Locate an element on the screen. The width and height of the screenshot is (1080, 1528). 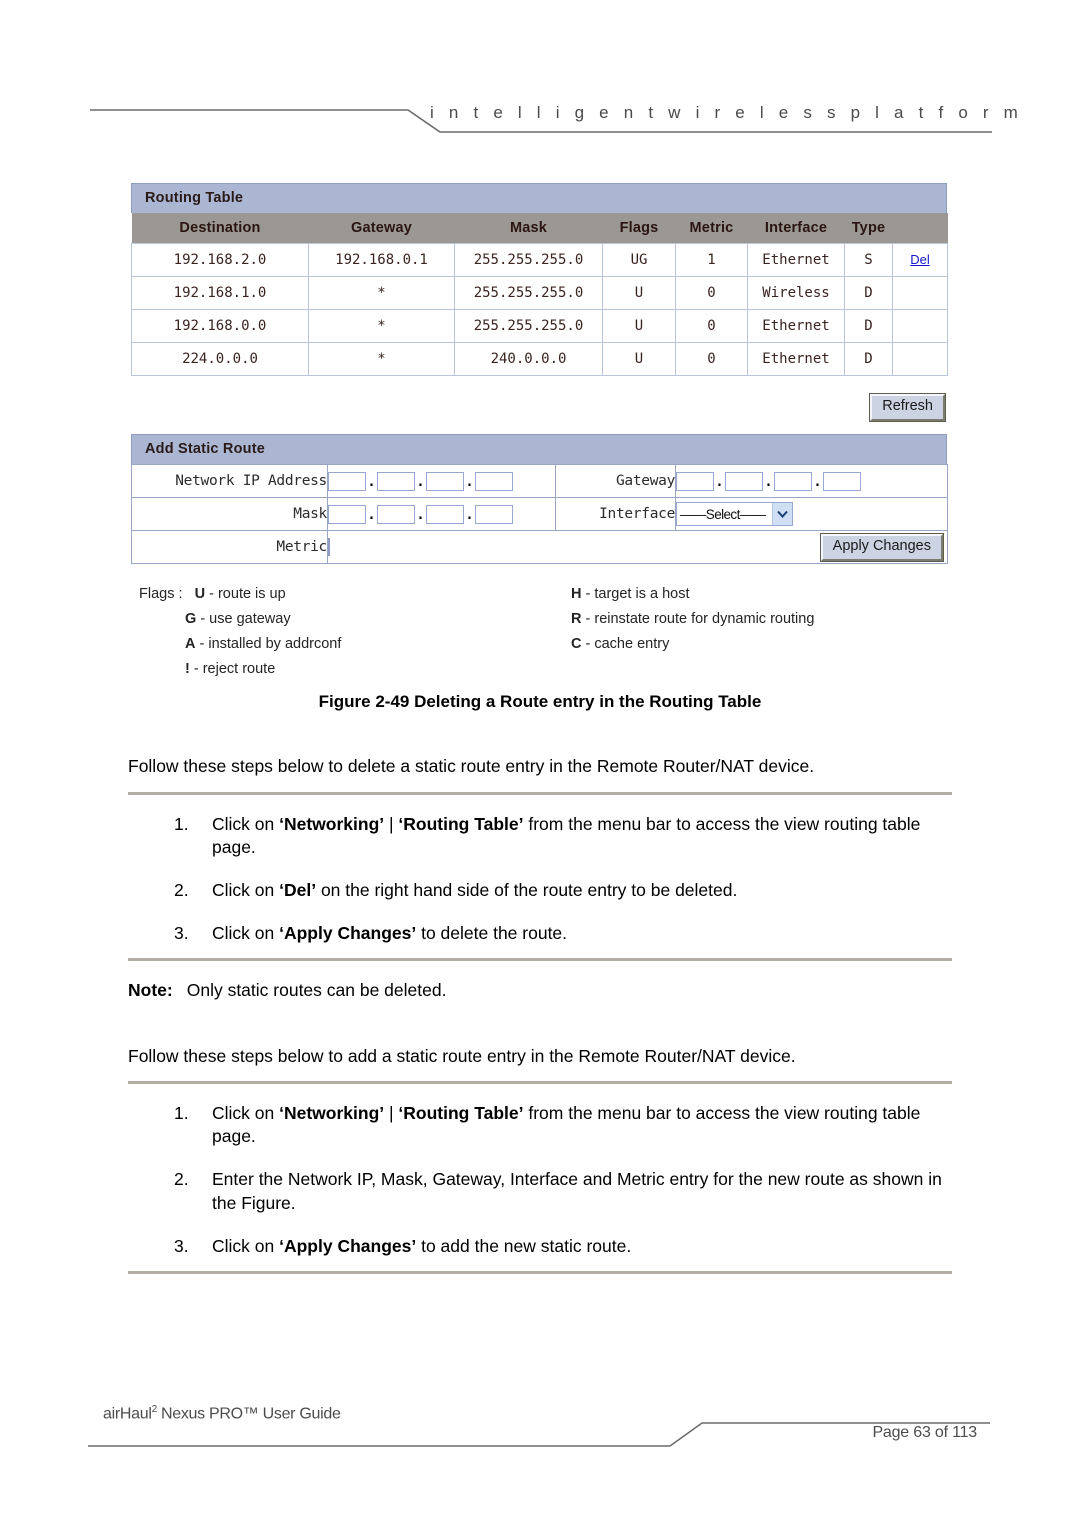
flag-desc: - reject route is located at coordinates (234, 669).